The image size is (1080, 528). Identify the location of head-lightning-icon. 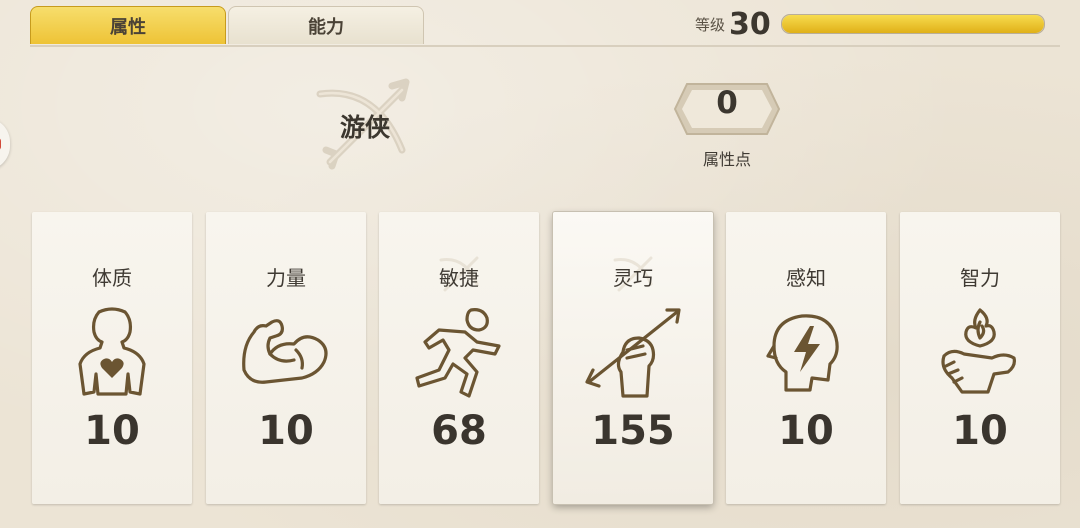
(802, 353).